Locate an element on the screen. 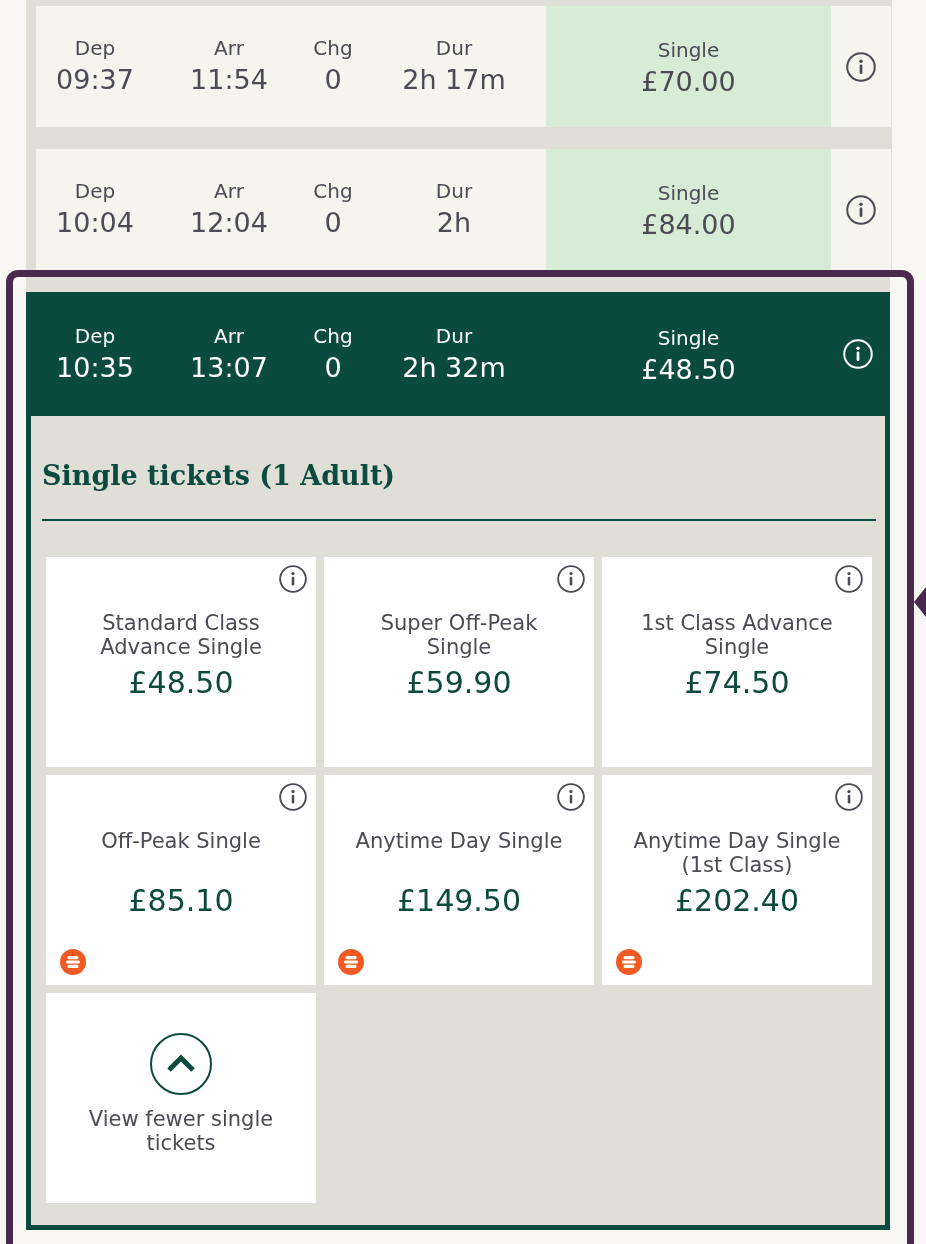 The height and width of the screenshot is (1244, 926). ticket-price: £74.50 is located at coordinates (737, 683).